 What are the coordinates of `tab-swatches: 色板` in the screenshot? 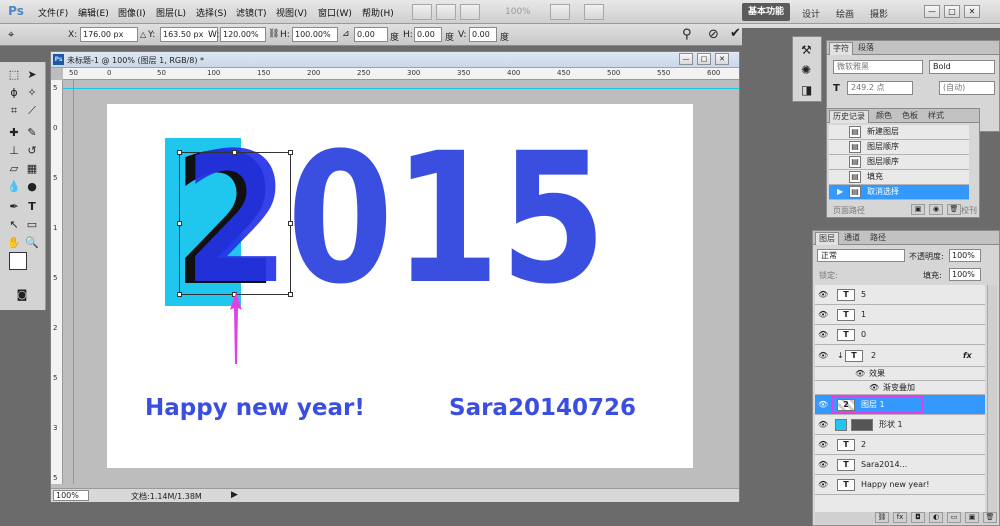 It's located at (910, 116).